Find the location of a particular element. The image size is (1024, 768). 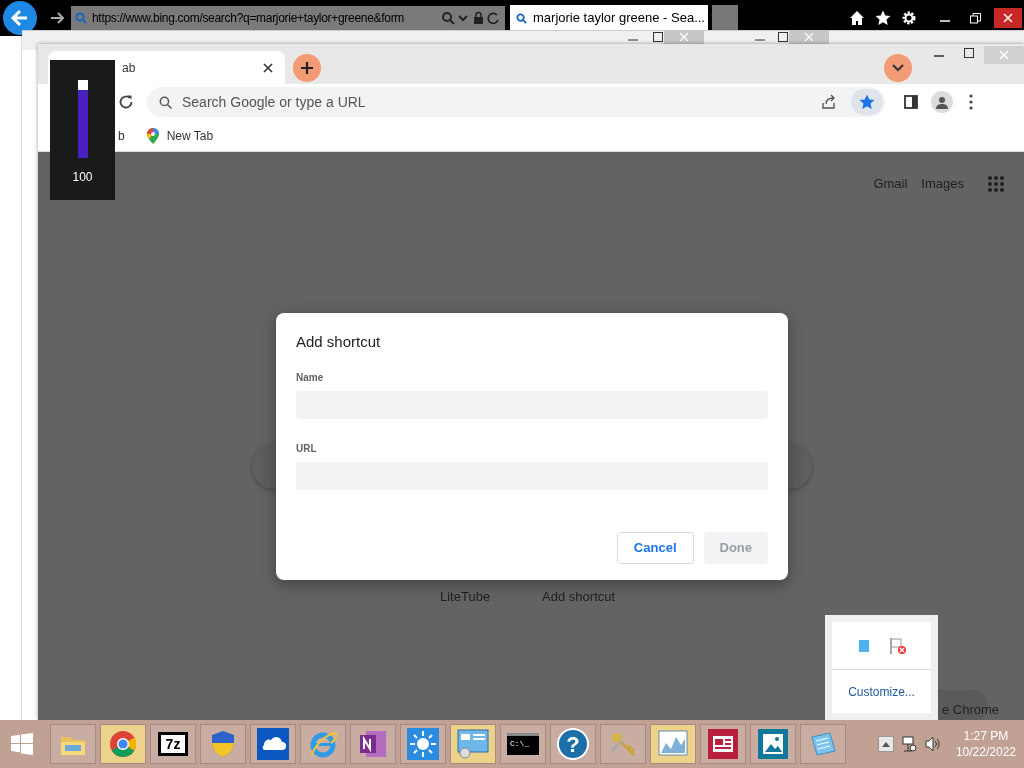

header-link: Gmail is located at coordinates (890, 184).